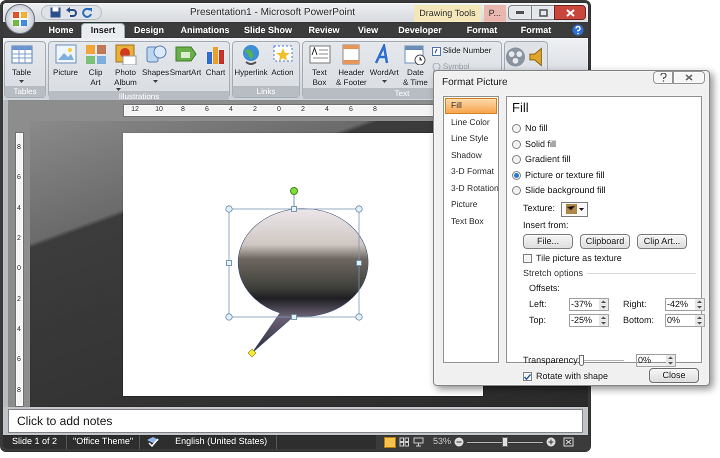 Image resolution: width=720 pixels, height=458 pixels. I want to click on ribbon-button: Text Box, so click(319, 66).